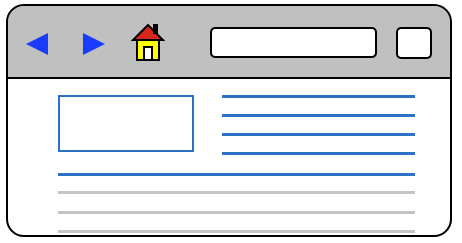  I want to click on forward-arrow-icon, so click(94, 44).